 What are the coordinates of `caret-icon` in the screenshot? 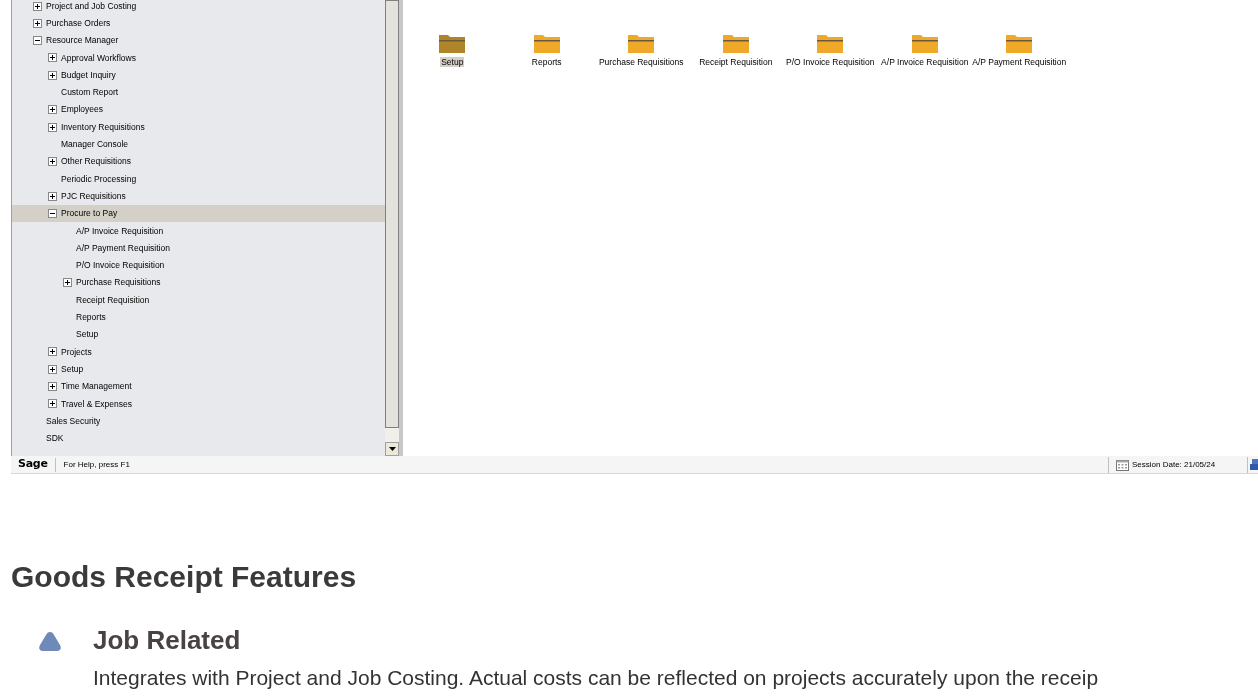 It's located at (392, 449).